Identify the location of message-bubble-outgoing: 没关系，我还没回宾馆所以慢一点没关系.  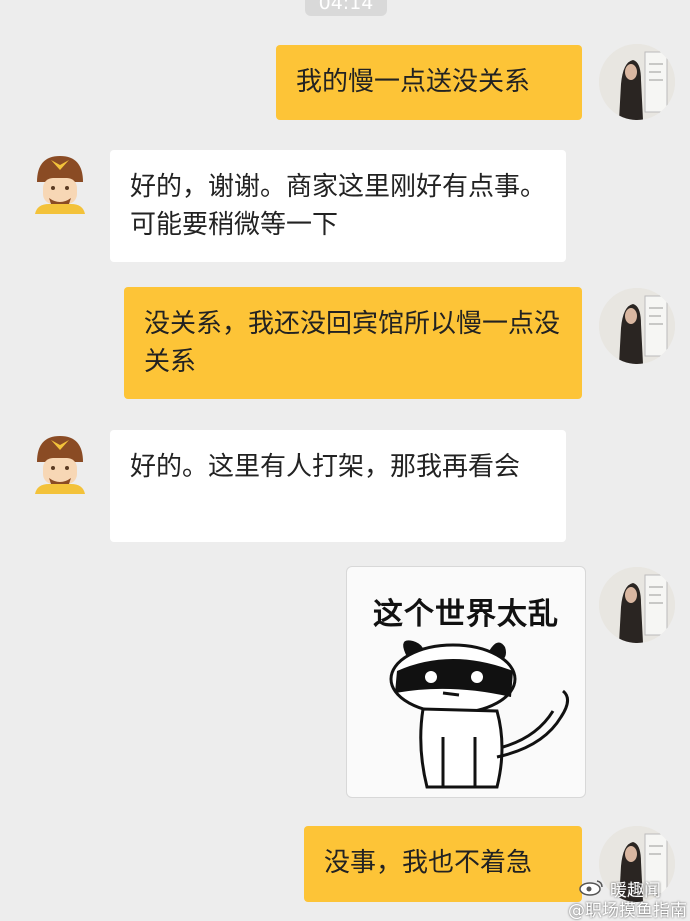
(353, 343).